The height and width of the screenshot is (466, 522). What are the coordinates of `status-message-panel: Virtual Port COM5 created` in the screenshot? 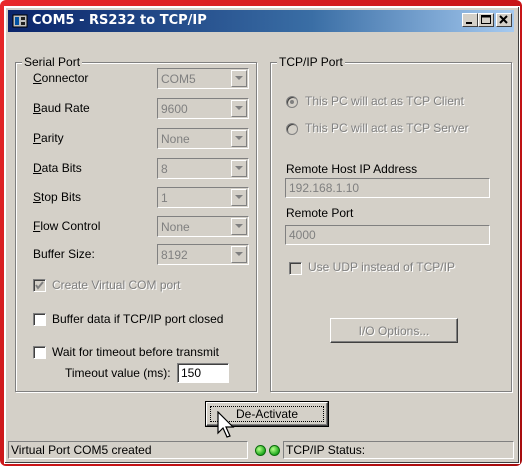 It's located at (128, 450).